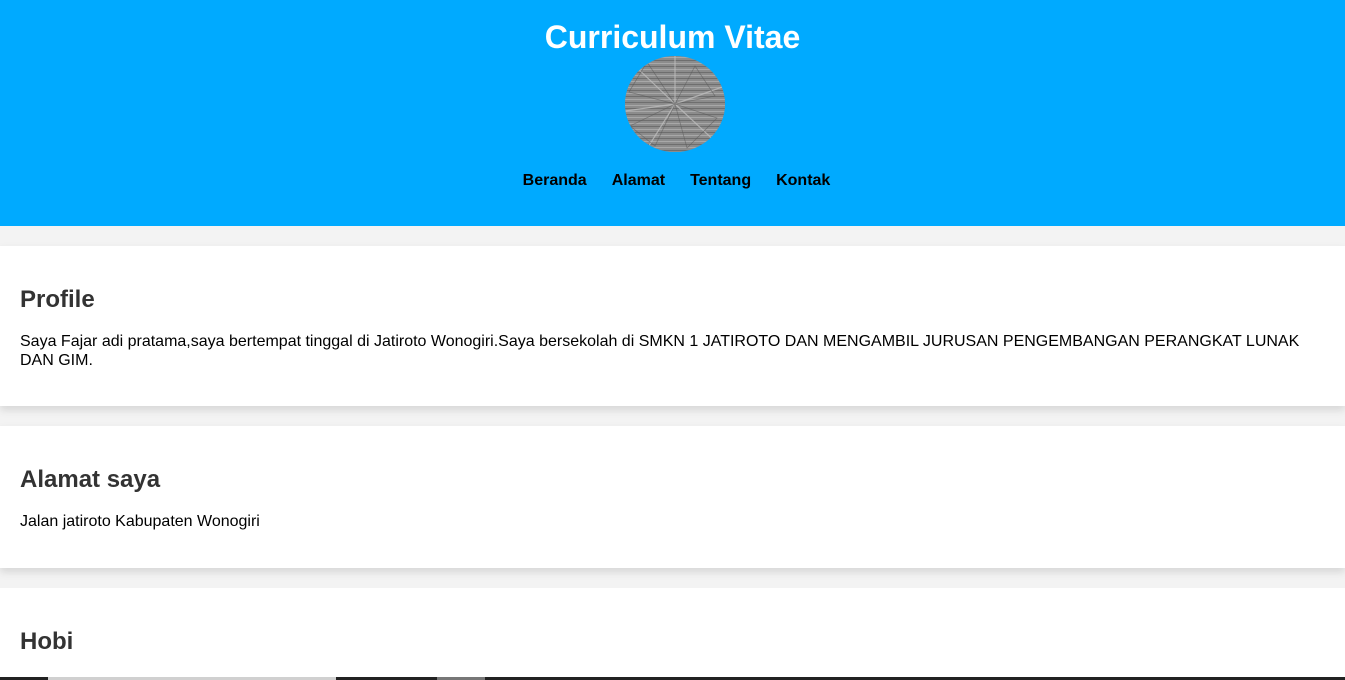 This screenshot has width=1345, height=680. I want to click on avatar-image, so click(675, 104).